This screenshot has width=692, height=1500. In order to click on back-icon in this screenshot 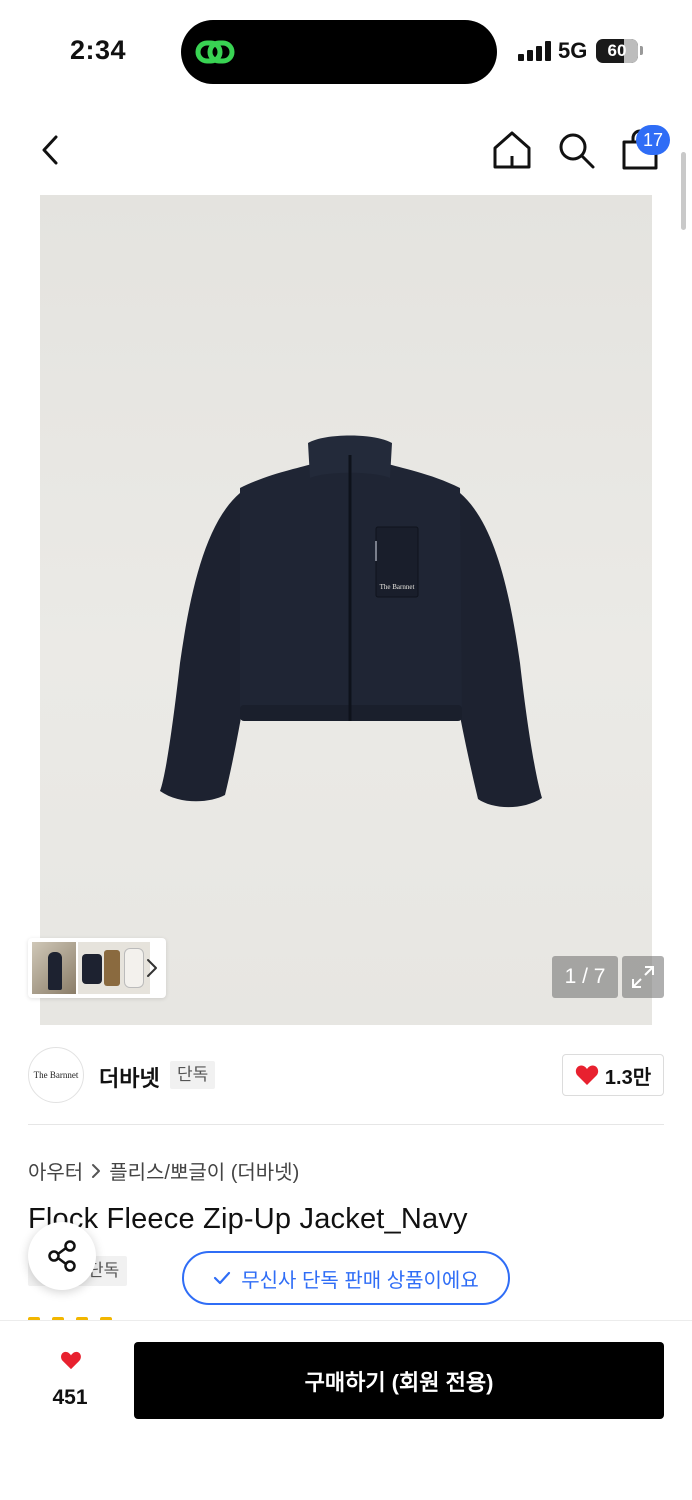, I will do `click(50, 150)`.